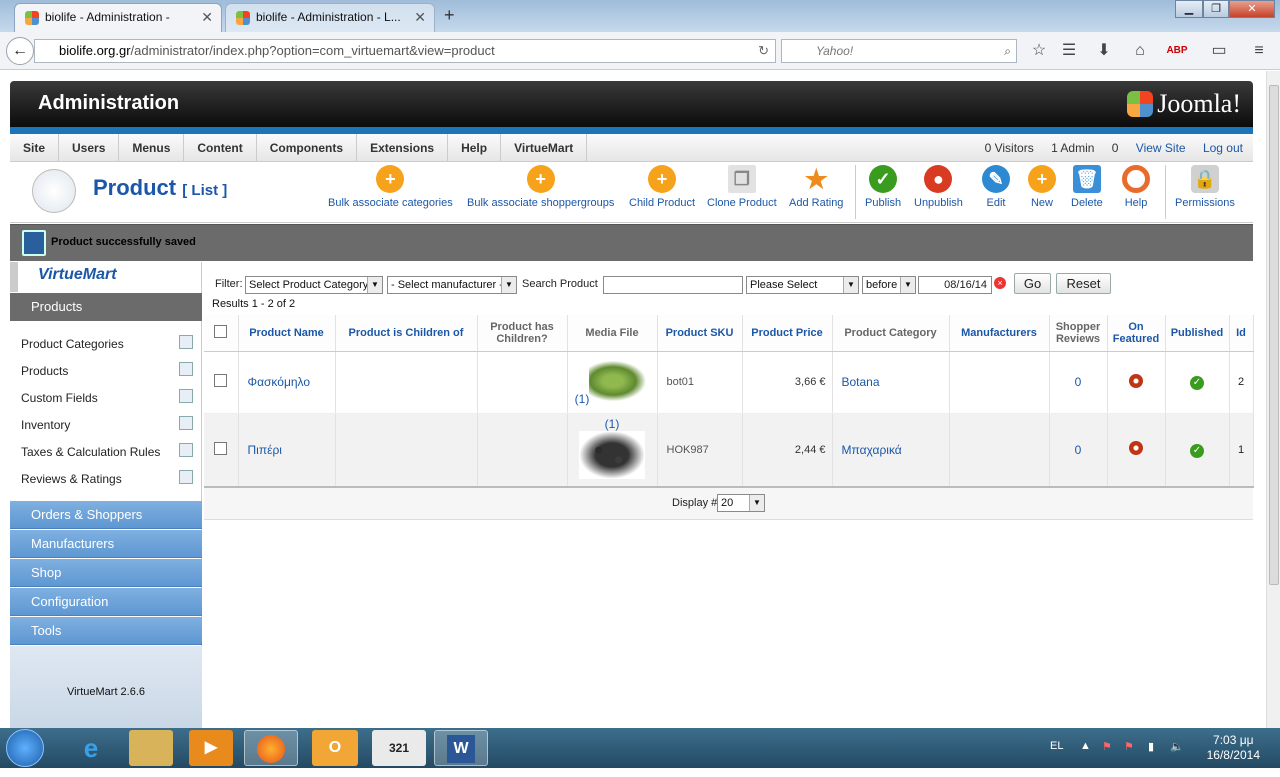  I want to click on menu-components: Components, so click(307, 148).